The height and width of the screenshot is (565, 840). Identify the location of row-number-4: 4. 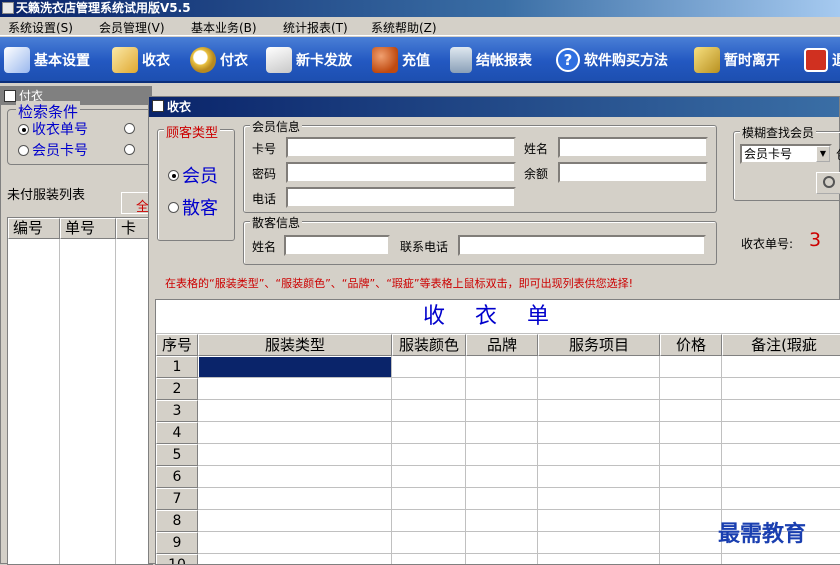
(177, 433).